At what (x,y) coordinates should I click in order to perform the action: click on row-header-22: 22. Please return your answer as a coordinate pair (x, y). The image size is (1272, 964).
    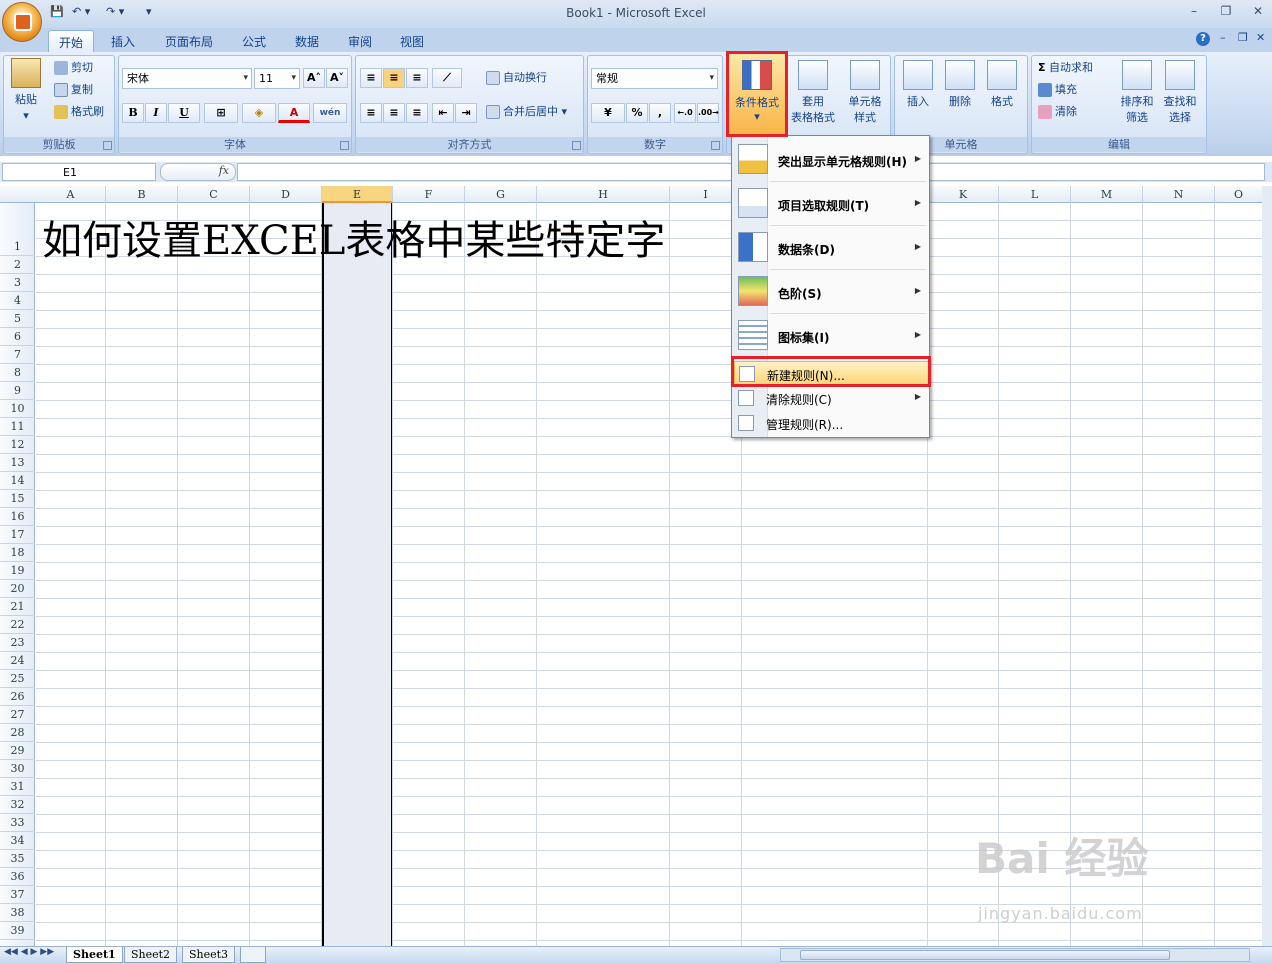
    Looking at the image, I should click on (17, 625).